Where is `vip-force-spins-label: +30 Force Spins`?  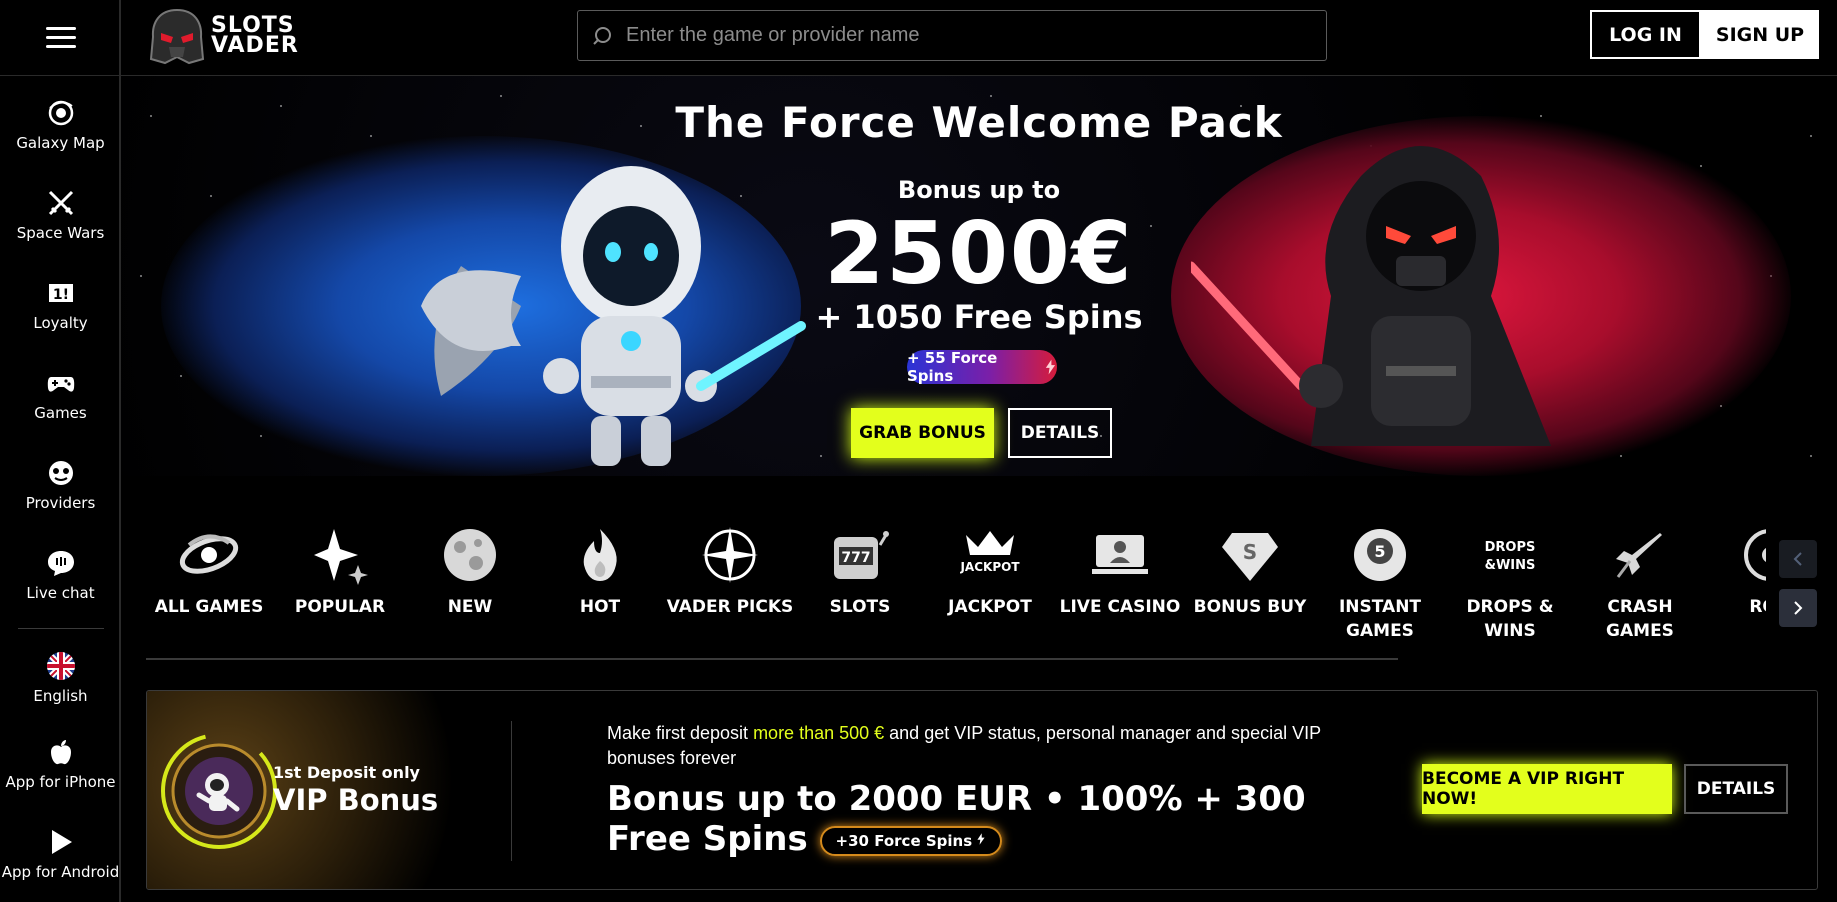 vip-force-spins-label: +30 Force Spins is located at coordinates (904, 840).